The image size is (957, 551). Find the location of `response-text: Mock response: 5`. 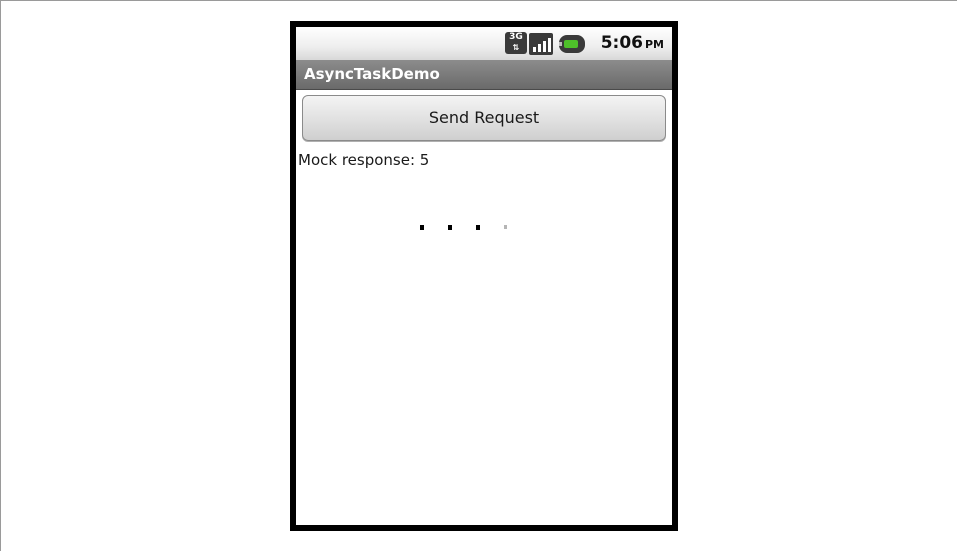

response-text: Mock response: 5 is located at coordinates (364, 160).